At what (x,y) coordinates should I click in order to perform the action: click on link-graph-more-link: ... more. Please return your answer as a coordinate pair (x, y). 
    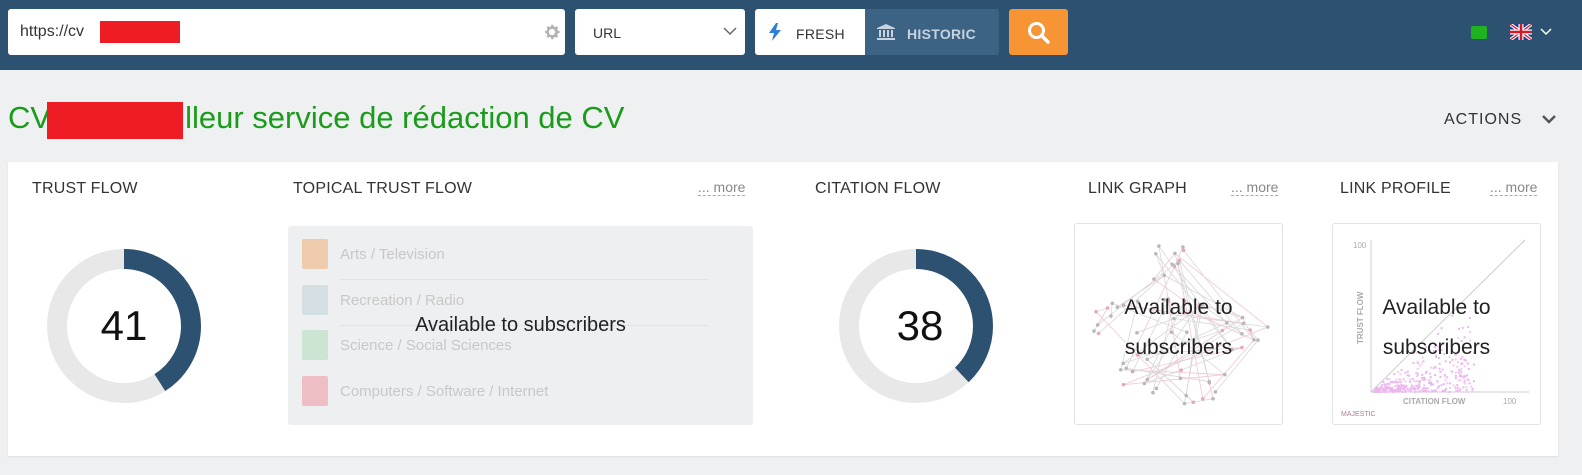
    Looking at the image, I should click on (1255, 188).